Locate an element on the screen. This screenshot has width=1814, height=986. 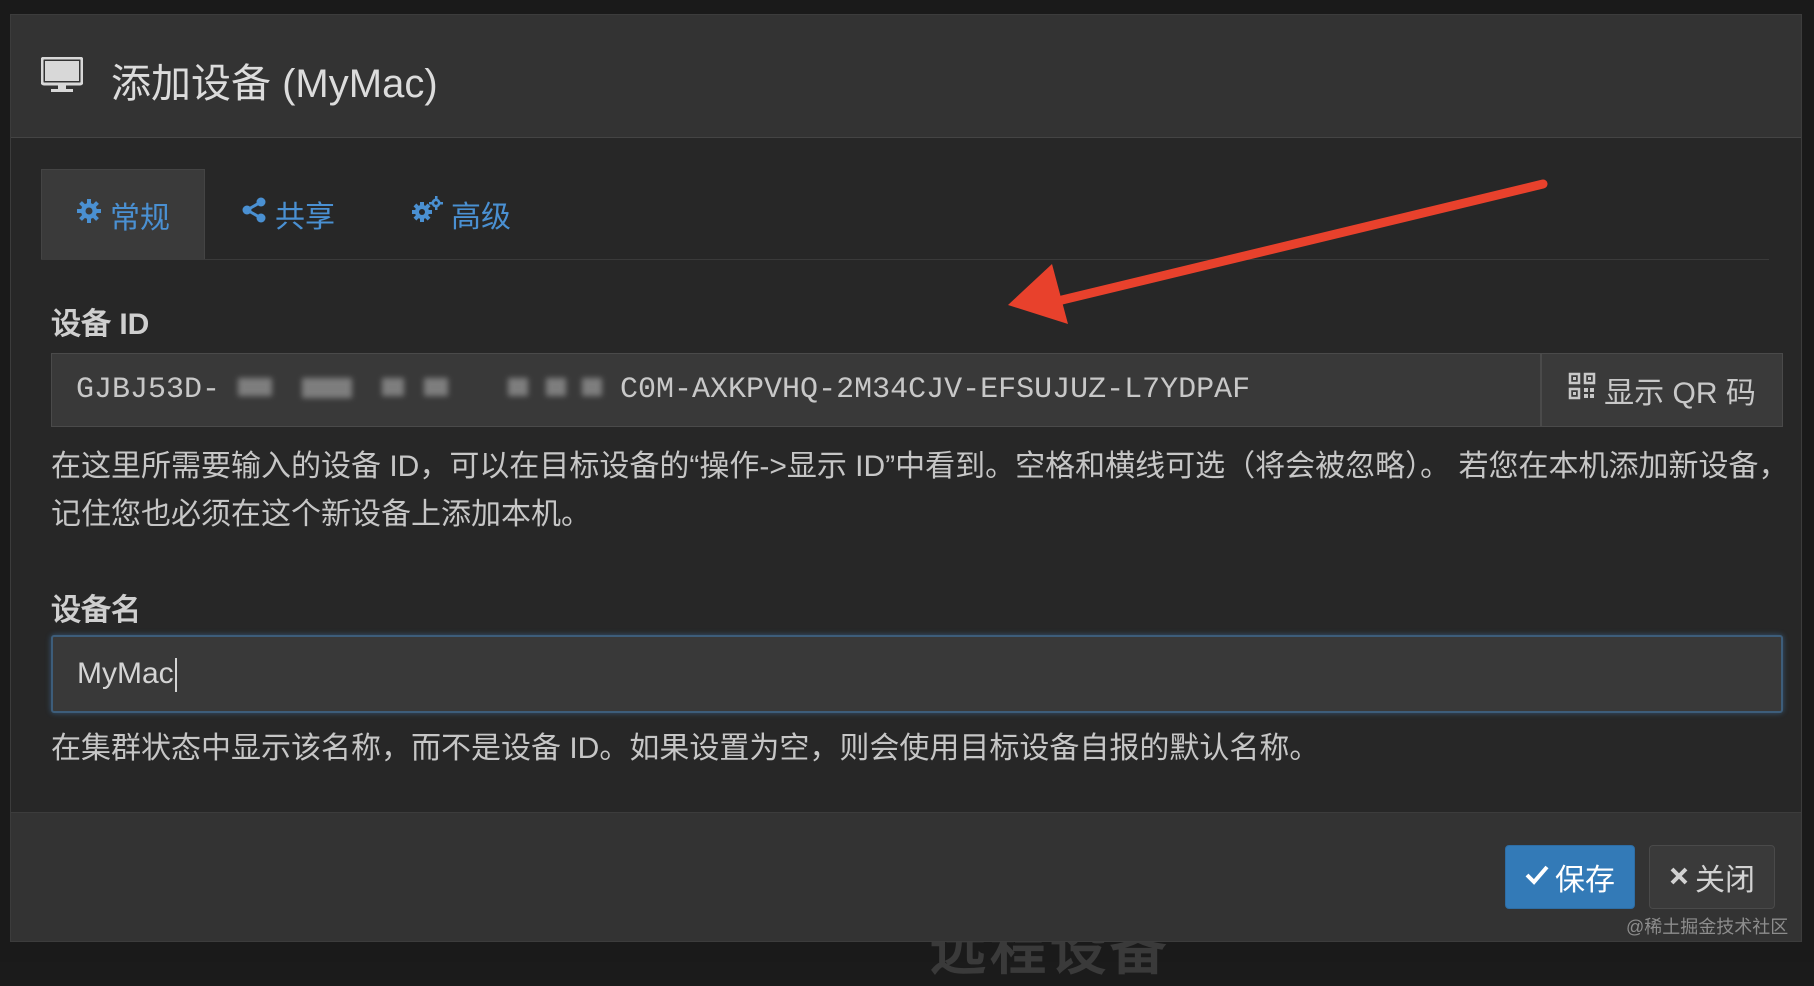
device-name-label: 设备名 is located at coordinates (96, 610).